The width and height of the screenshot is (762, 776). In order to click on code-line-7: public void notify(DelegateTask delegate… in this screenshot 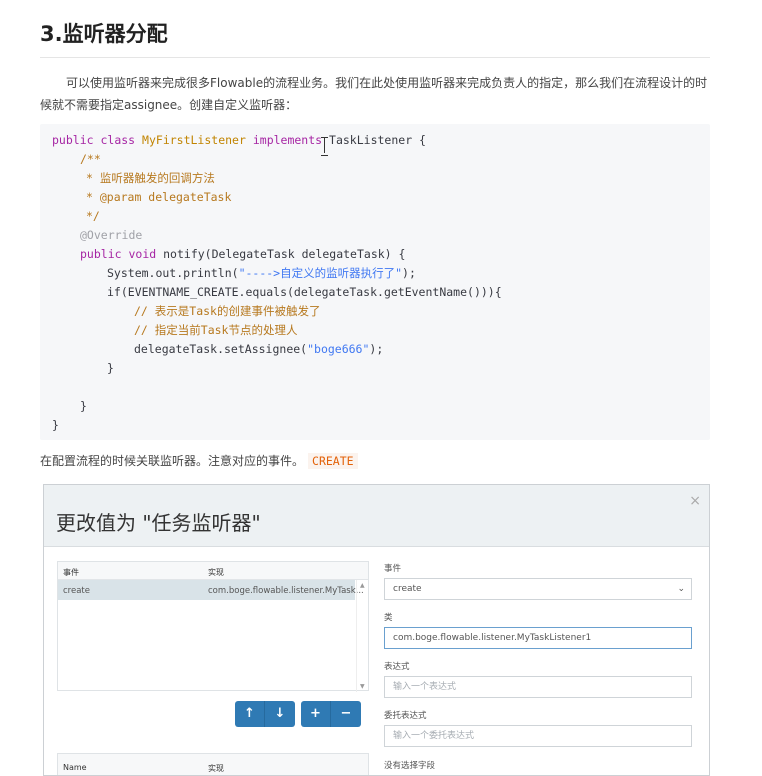, I will do `click(242, 254)`.